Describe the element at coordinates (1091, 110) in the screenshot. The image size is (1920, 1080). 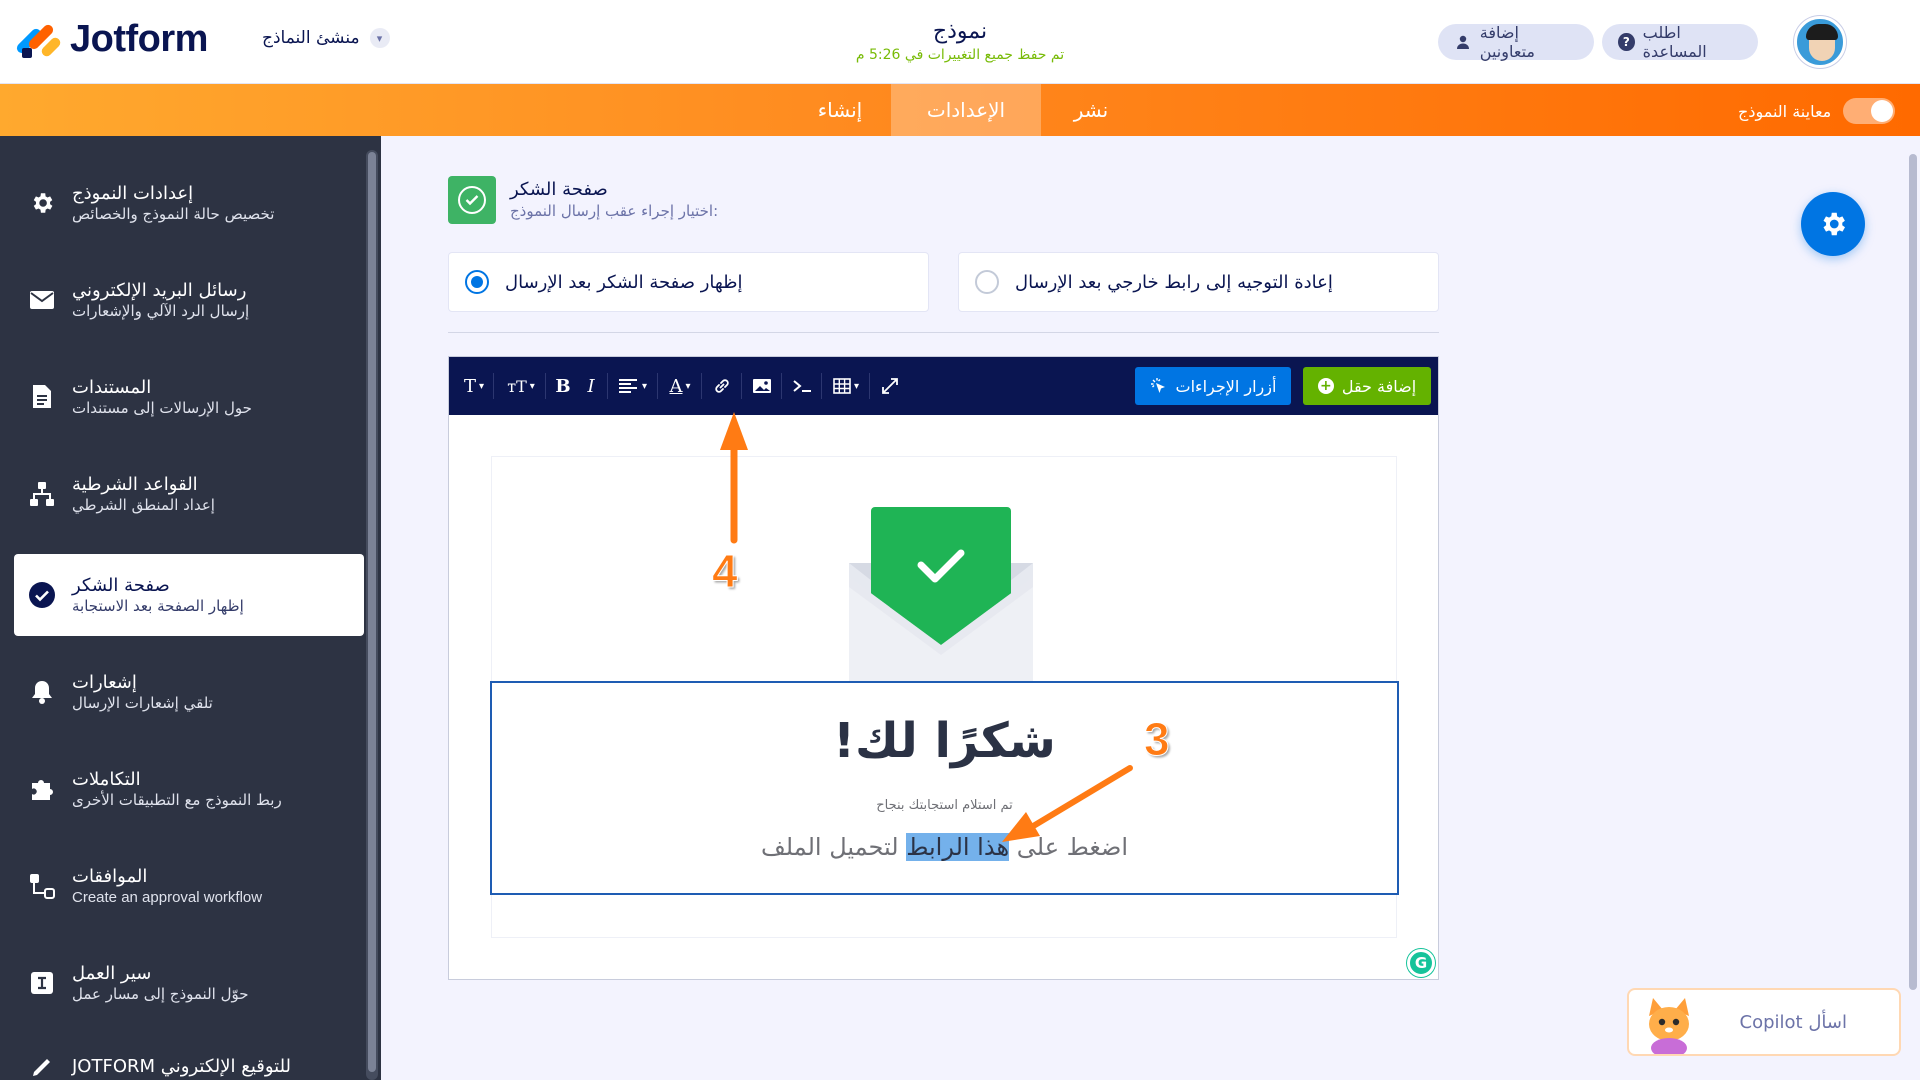
I see `tab-publish: نشر` at that location.